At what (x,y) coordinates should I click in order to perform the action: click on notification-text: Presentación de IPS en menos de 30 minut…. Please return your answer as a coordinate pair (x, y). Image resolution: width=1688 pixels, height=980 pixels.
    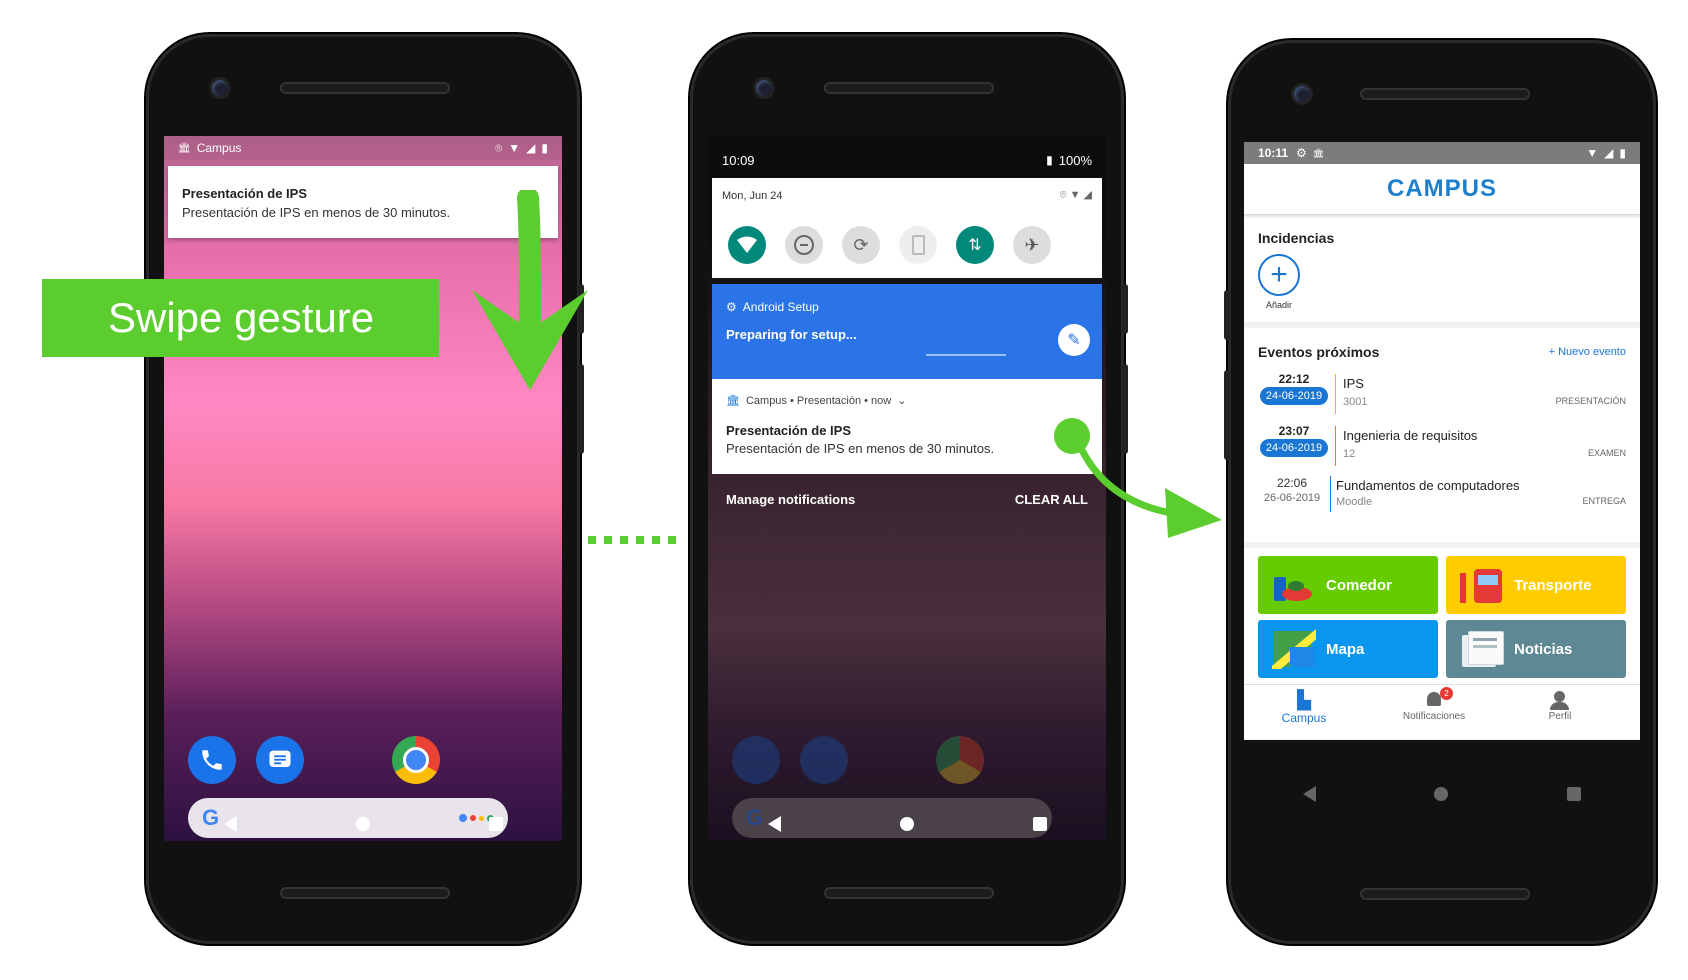
    Looking at the image, I should click on (860, 448).